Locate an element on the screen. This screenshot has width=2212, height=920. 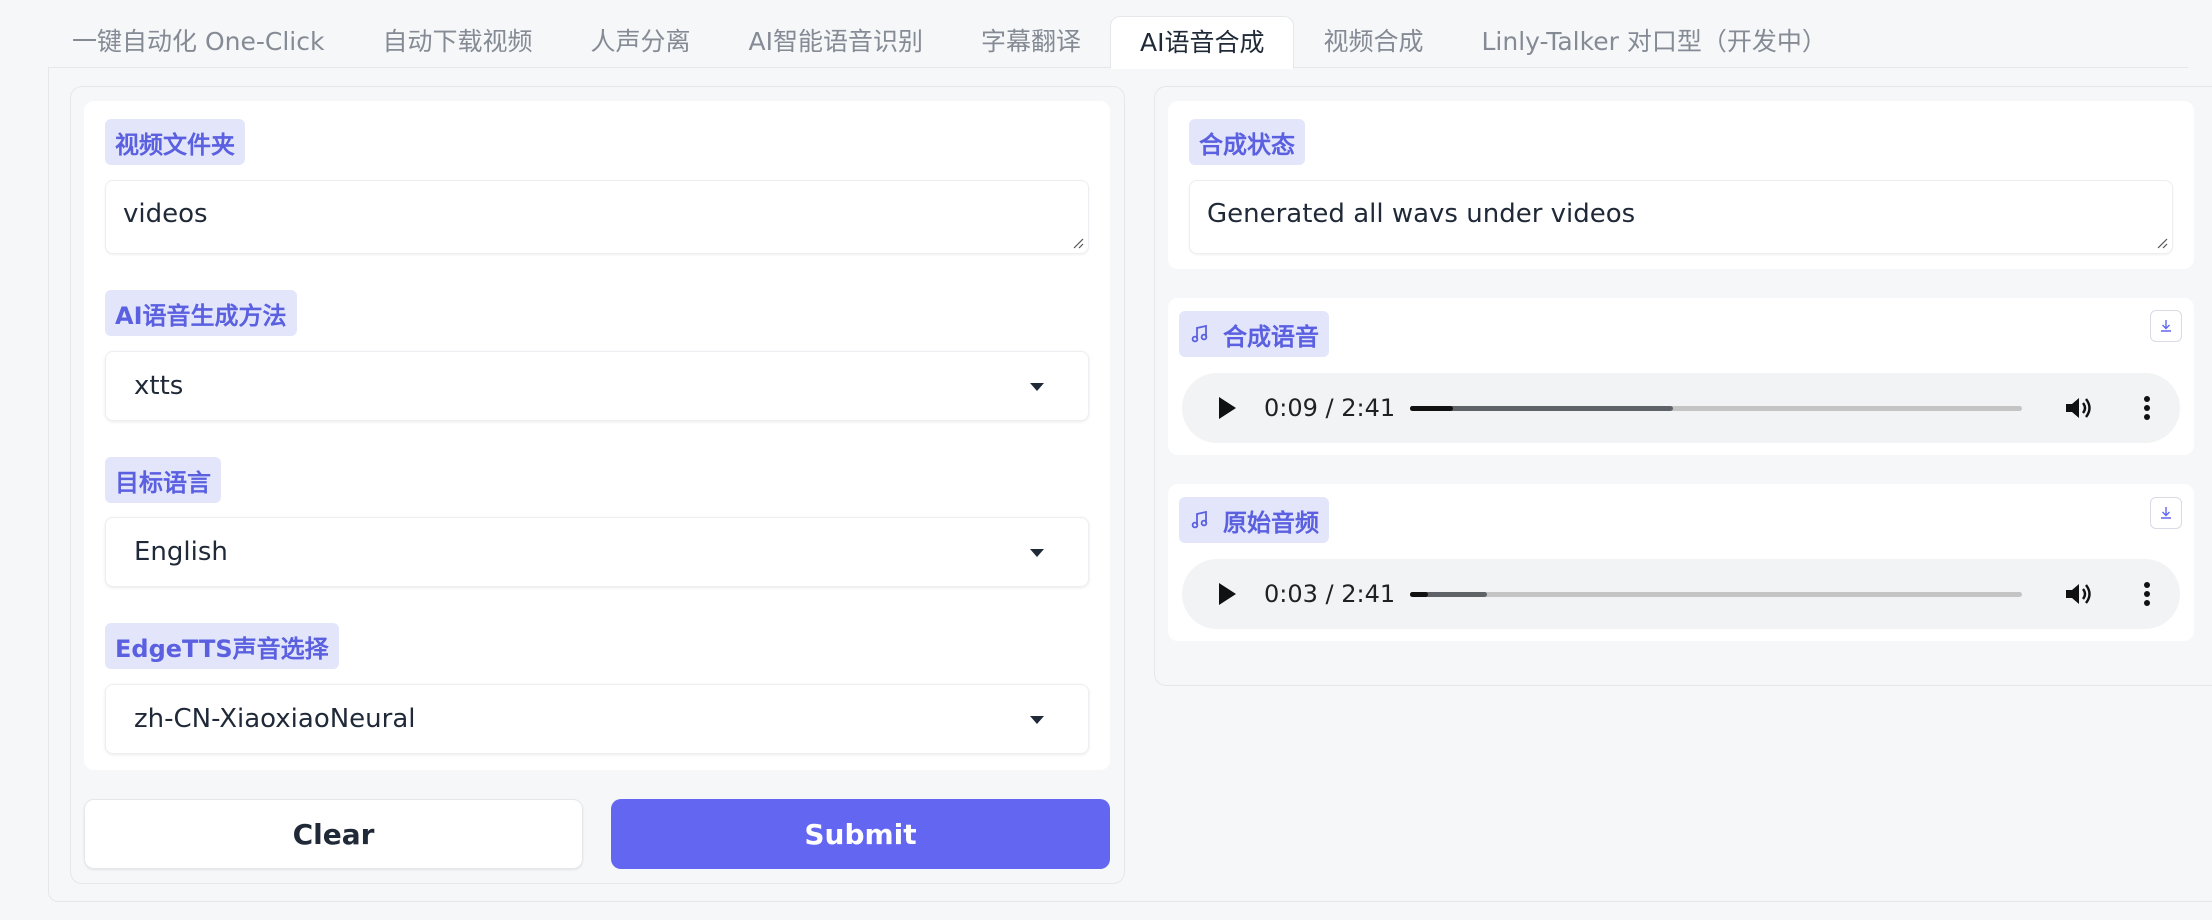
target-language-value: English is located at coordinates (181, 552).